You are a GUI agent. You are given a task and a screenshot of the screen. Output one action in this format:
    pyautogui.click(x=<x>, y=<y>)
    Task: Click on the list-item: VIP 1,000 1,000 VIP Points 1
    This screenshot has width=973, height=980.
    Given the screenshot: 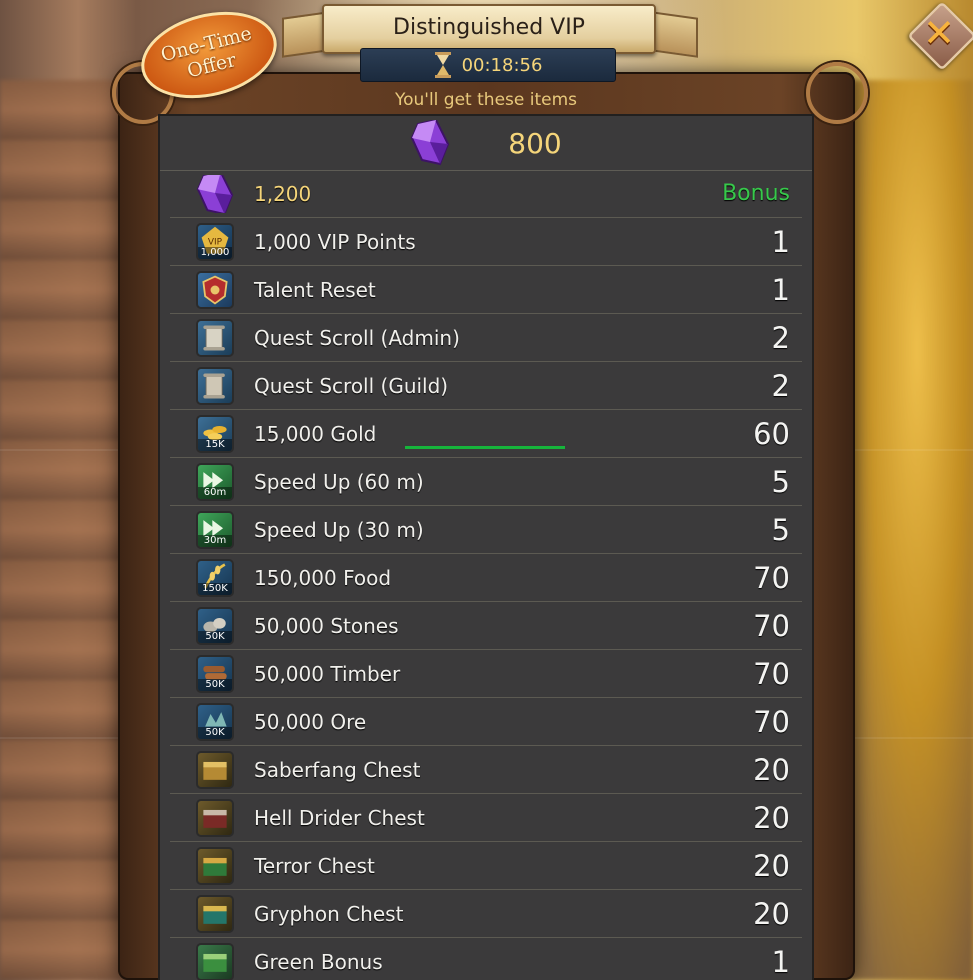 What is the action you would take?
    pyautogui.click(x=486, y=242)
    